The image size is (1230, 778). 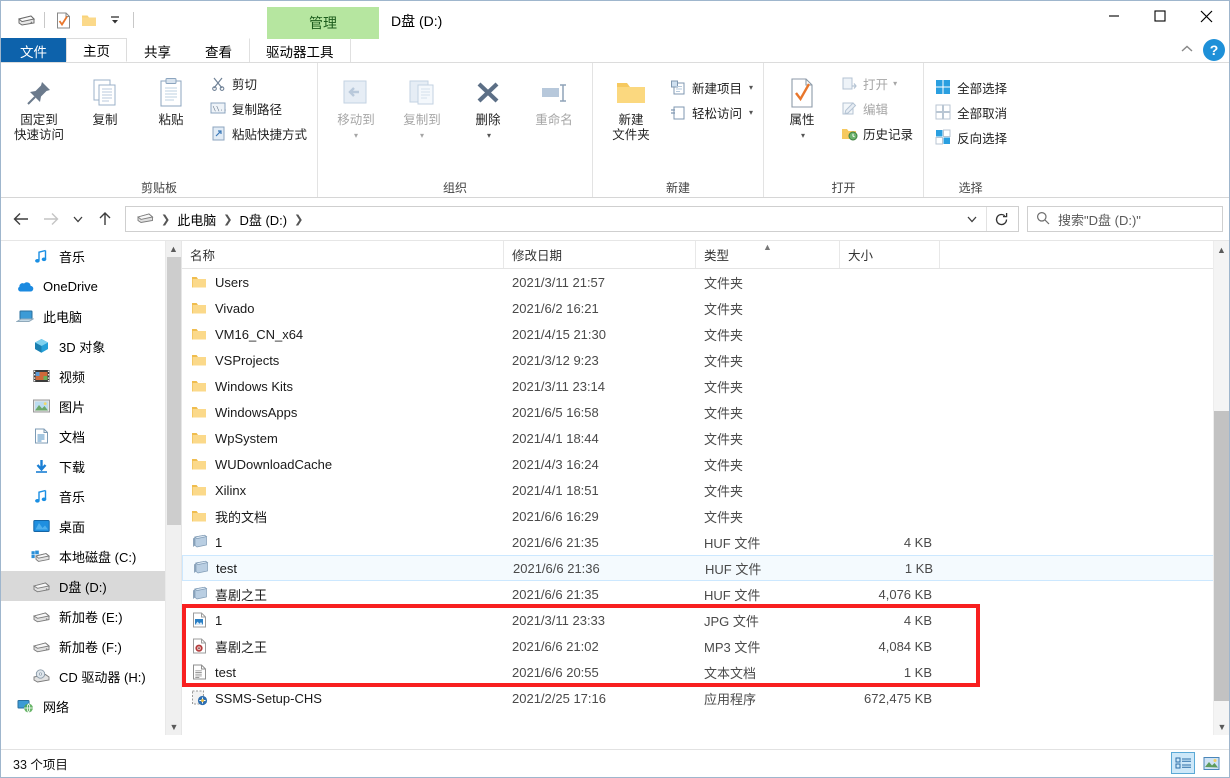 I want to click on table-row: WindowsApps 2021/6/5 16:58 文件夹, so click(x=705, y=412).